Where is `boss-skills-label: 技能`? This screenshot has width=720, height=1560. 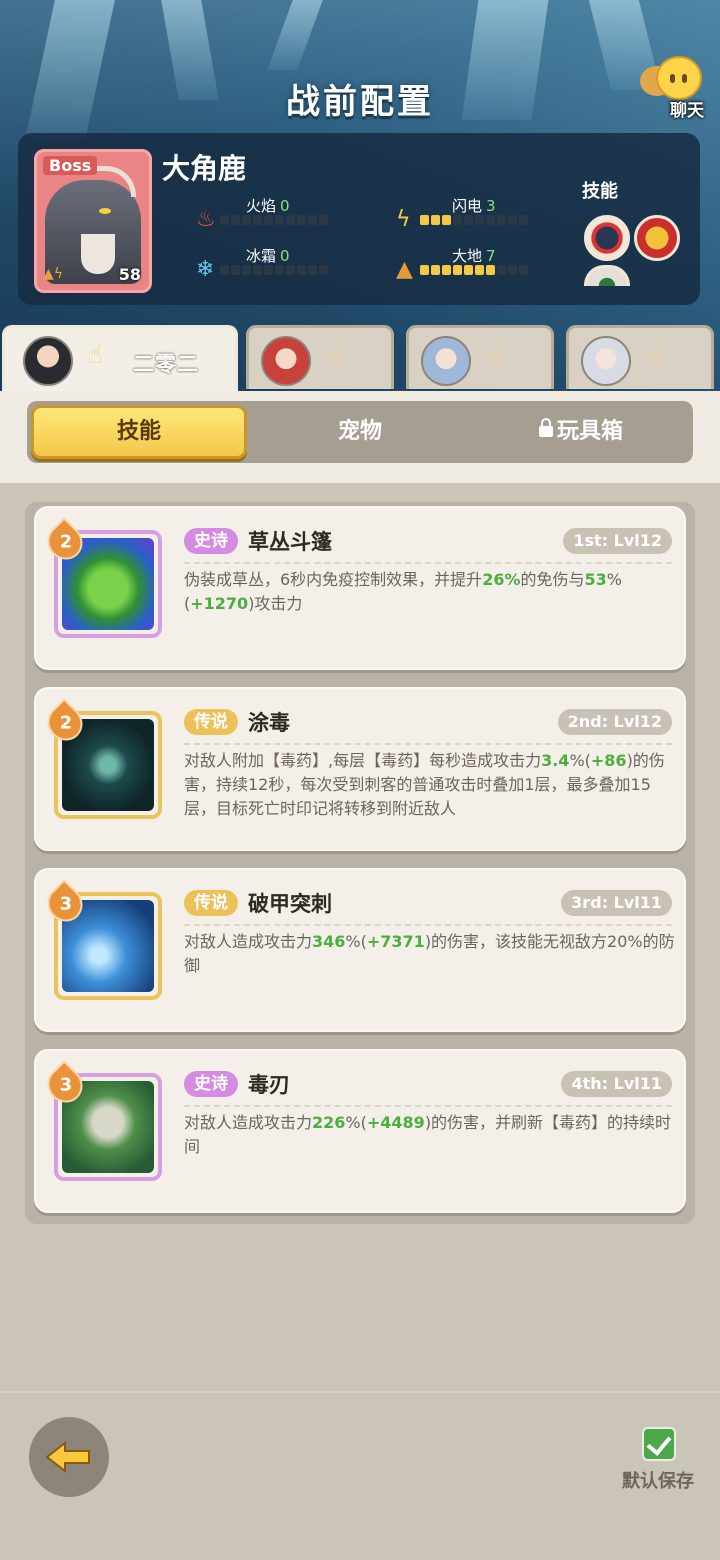 boss-skills-label: 技能 is located at coordinates (600, 191).